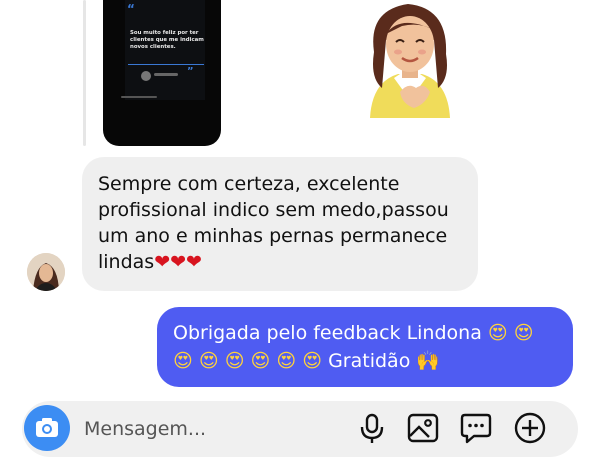 Image resolution: width=600 pixels, height=457 pixels. I want to click on gratitude-text: Gratidão, so click(369, 361).